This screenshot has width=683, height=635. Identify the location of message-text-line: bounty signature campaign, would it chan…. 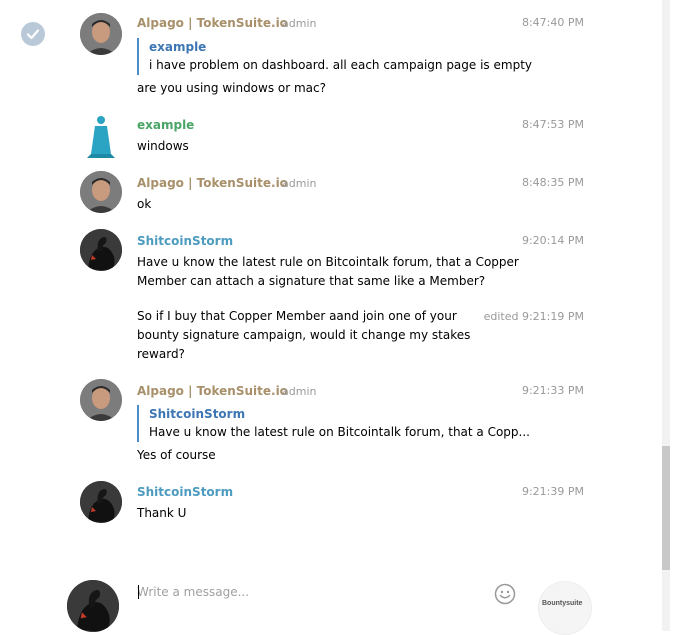
(304, 335).